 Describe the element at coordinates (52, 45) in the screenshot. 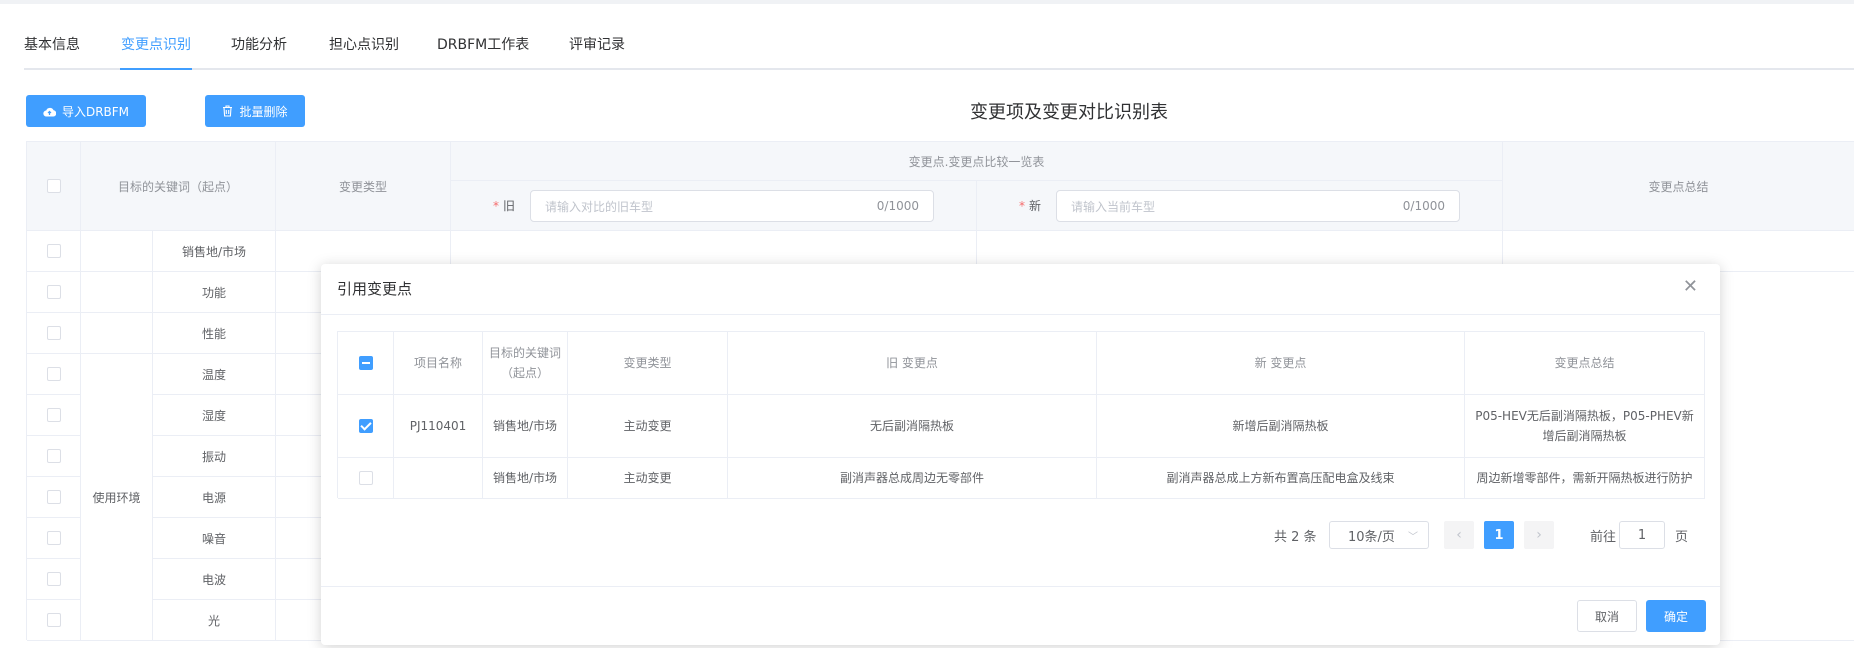

I see `tab-basic-info: 基本信息` at that location.